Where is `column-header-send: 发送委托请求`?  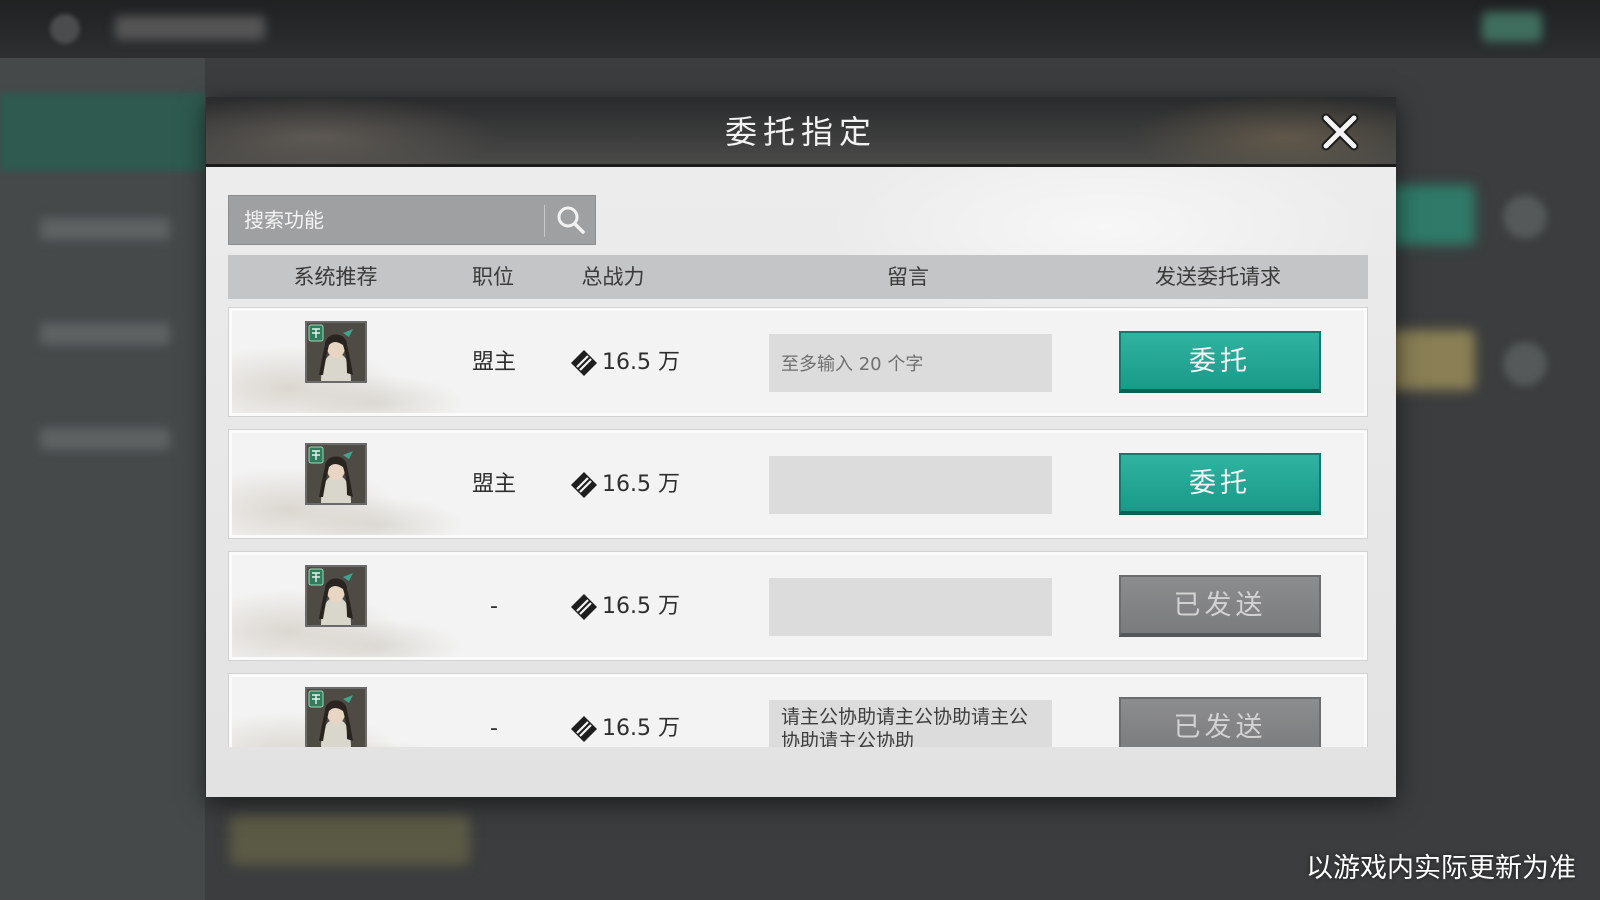
column-header-send: 发送委托请求 is located at coordinates (1218, 277).